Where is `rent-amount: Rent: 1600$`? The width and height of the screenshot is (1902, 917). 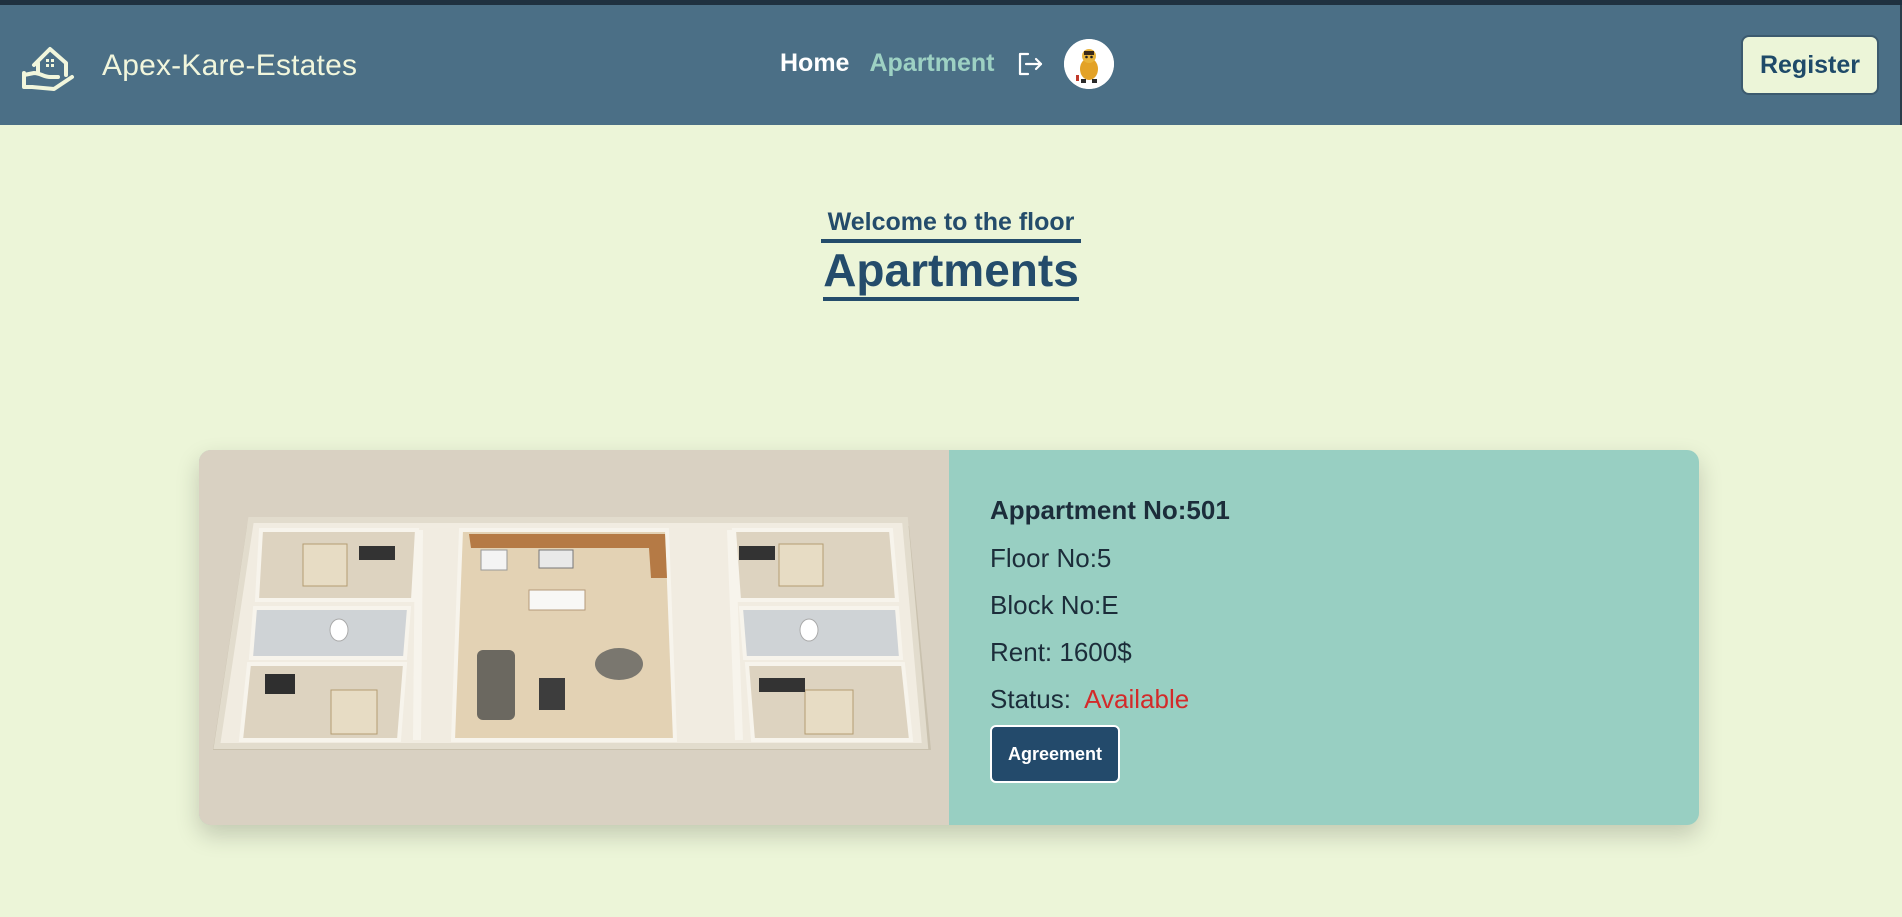 rent-amount: Rent: 1600$ is located at coordinates (1061, 652).